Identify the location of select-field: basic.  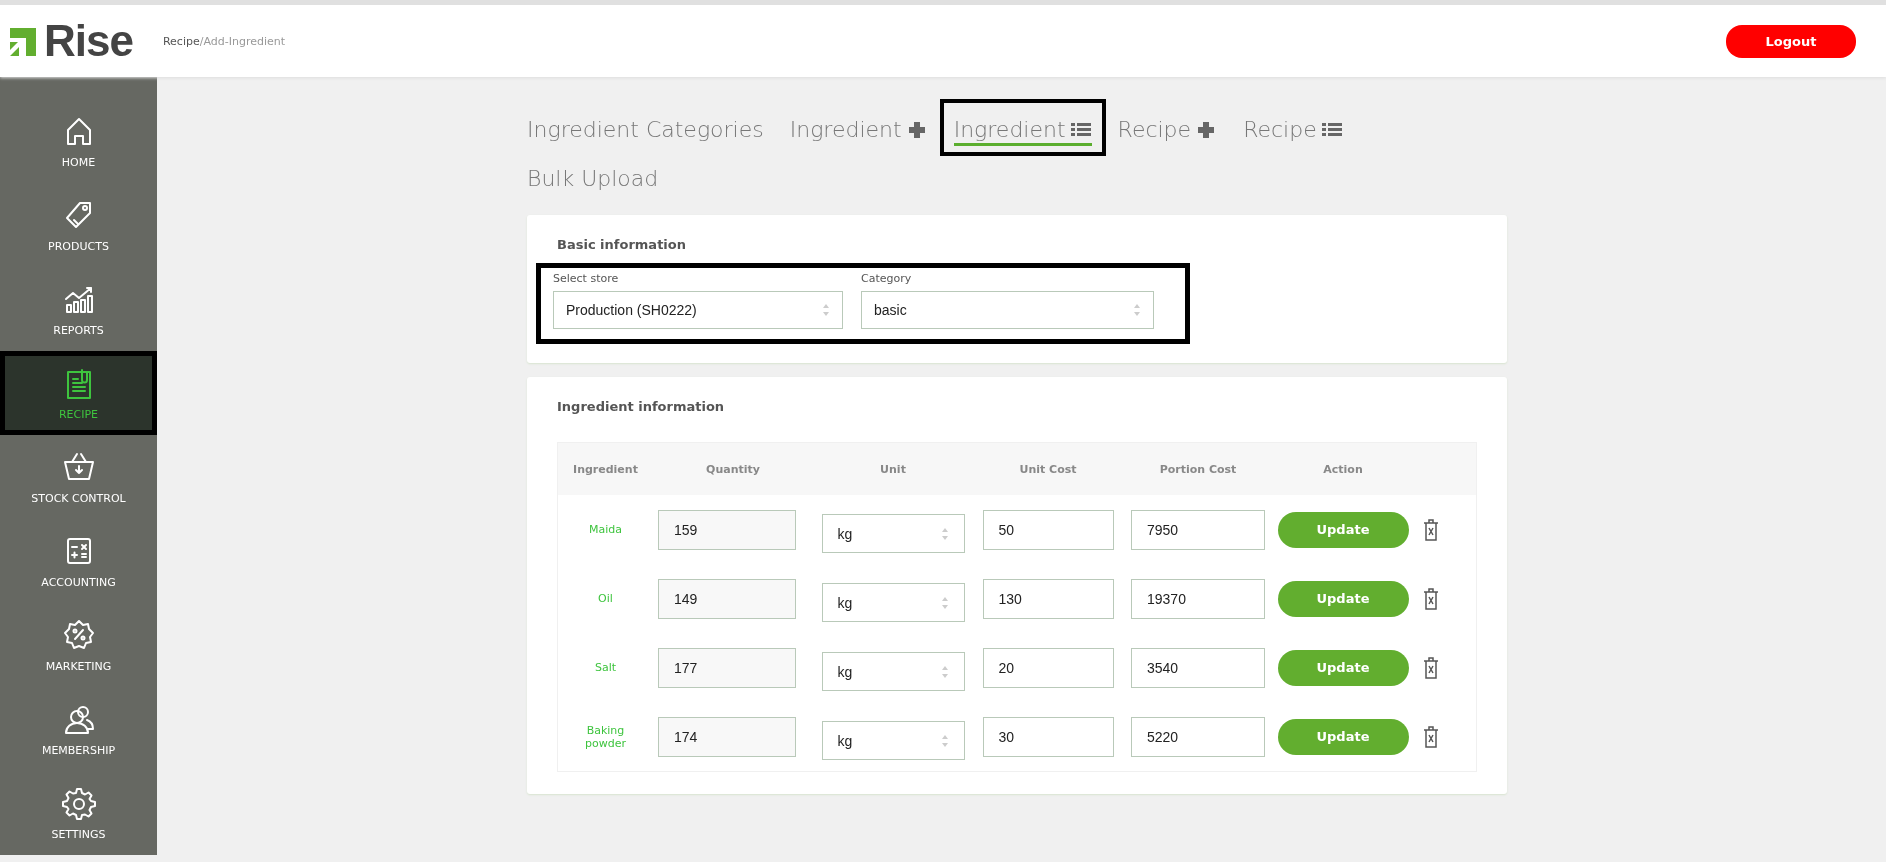
(1007, 310).